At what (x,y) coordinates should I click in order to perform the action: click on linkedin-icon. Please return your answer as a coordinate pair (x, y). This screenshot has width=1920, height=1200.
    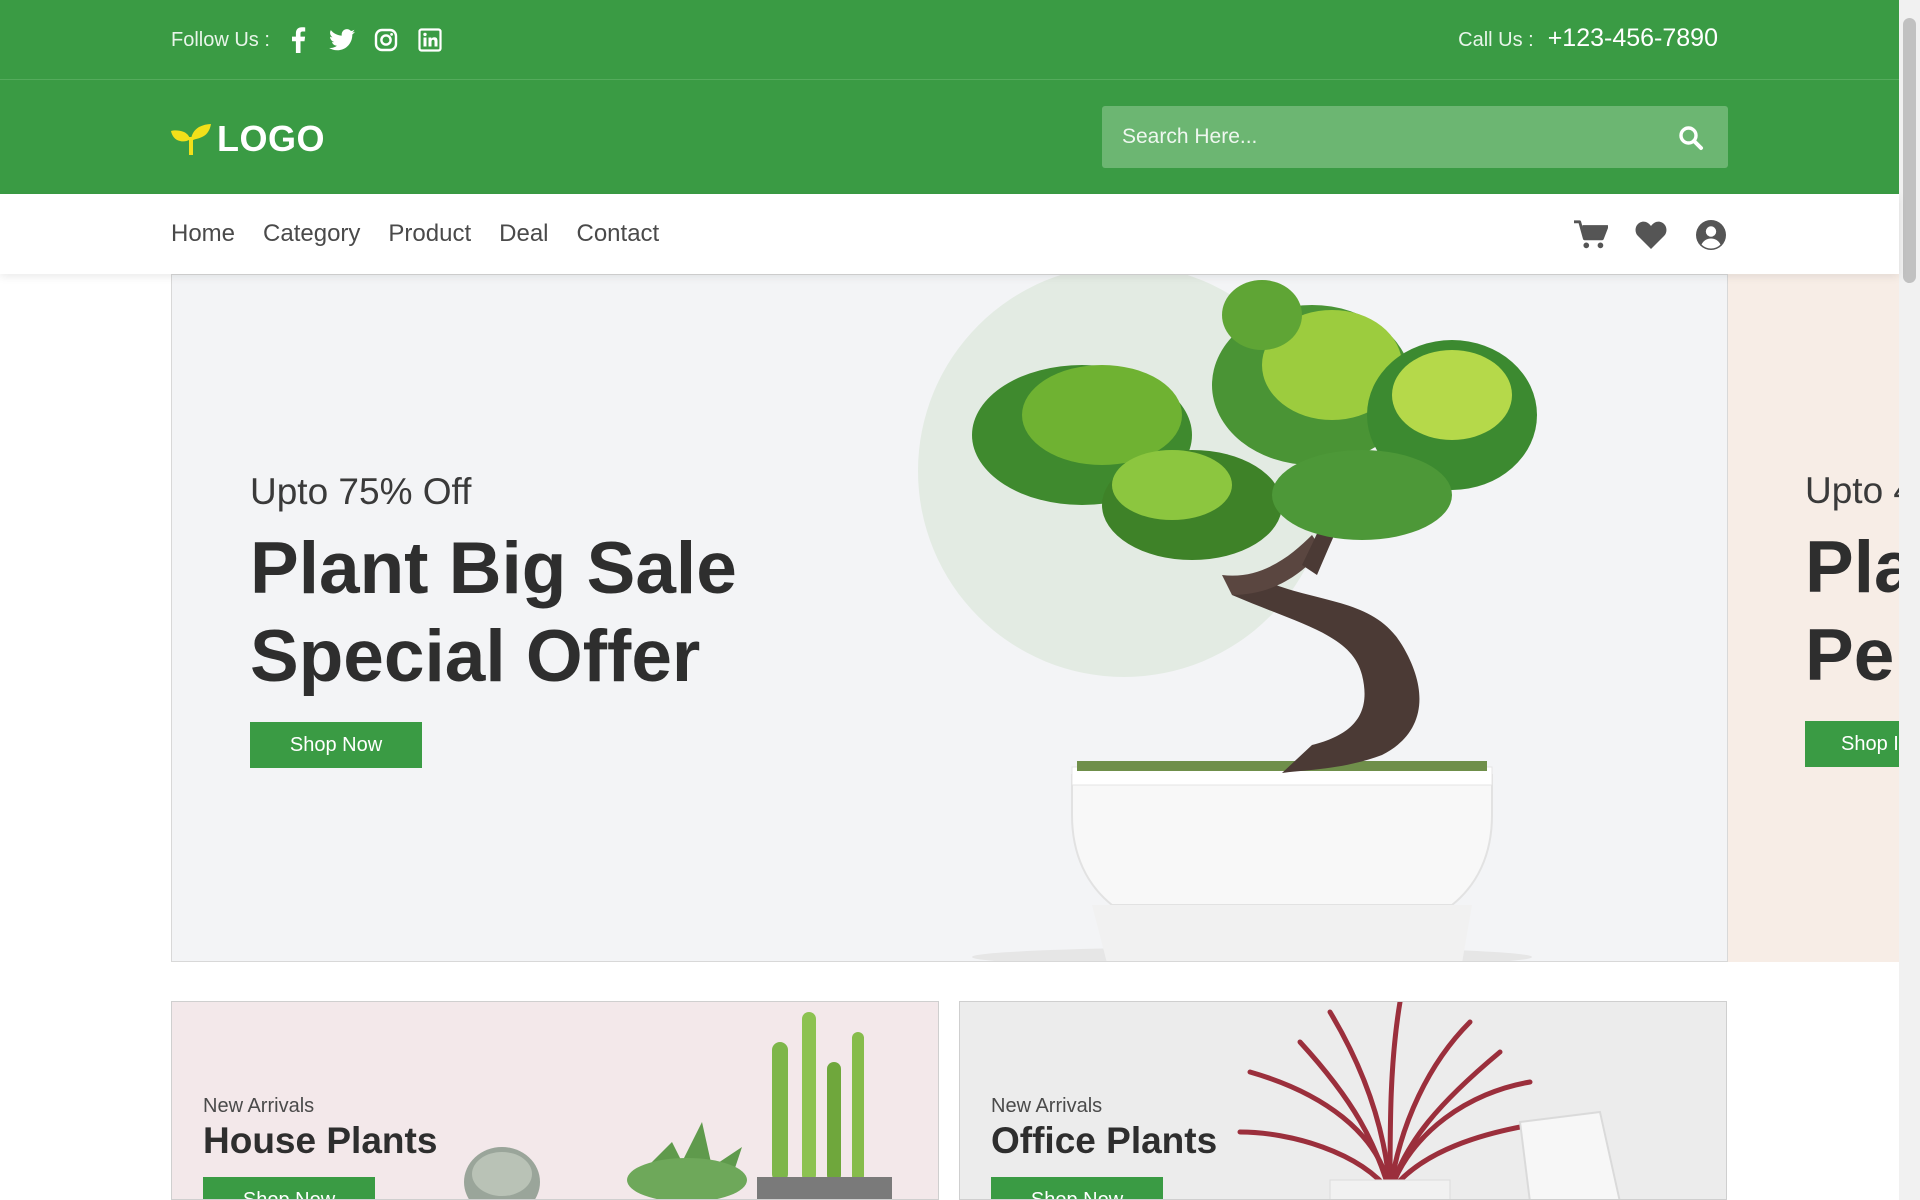
    Looking at the image, I should click on (430, 40).